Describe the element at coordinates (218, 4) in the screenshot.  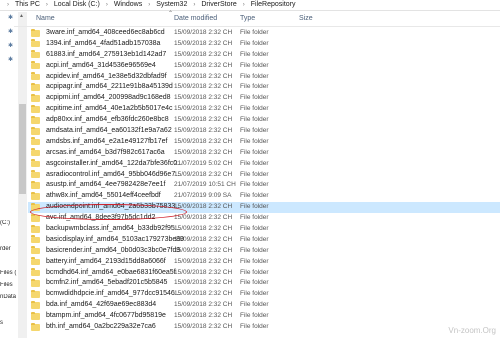
I see `breadcrumb-driverstore: DriverStore` at that location.